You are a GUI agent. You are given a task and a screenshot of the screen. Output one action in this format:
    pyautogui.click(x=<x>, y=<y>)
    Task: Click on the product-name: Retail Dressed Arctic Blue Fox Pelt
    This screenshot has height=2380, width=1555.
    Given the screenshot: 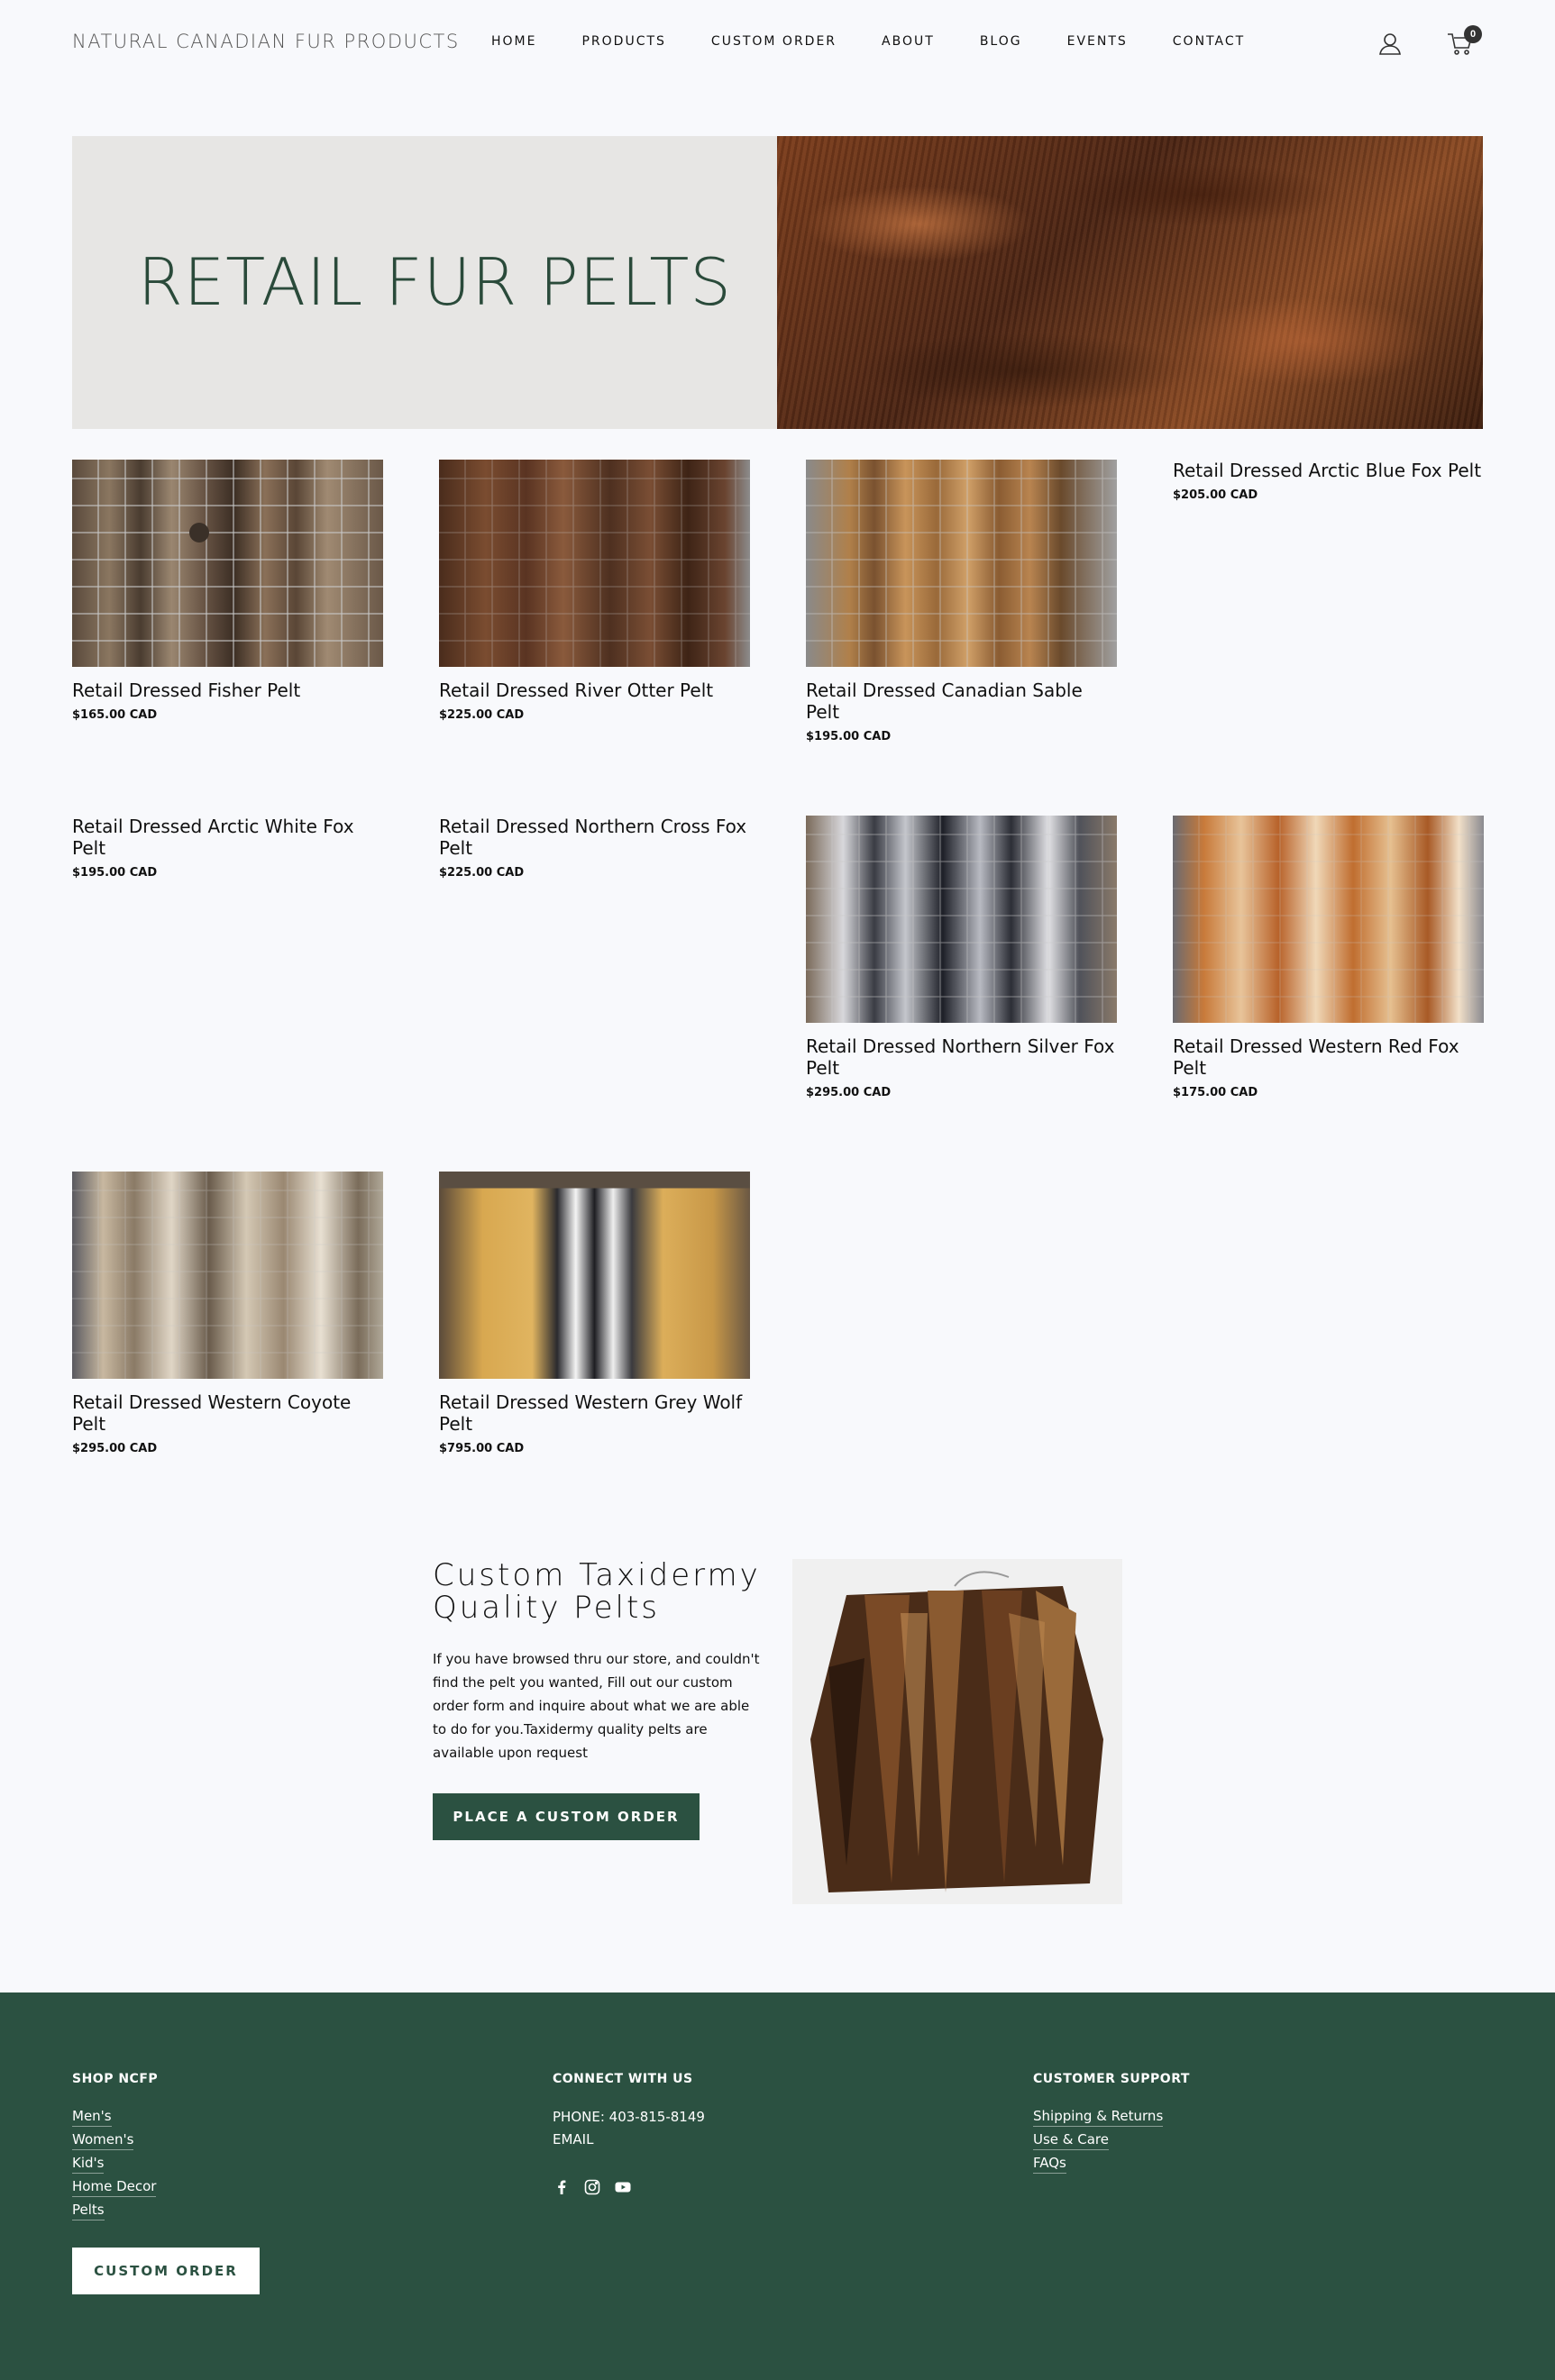 What is the action you would take?
    pyautogui.click(x=1328, y=471)
    